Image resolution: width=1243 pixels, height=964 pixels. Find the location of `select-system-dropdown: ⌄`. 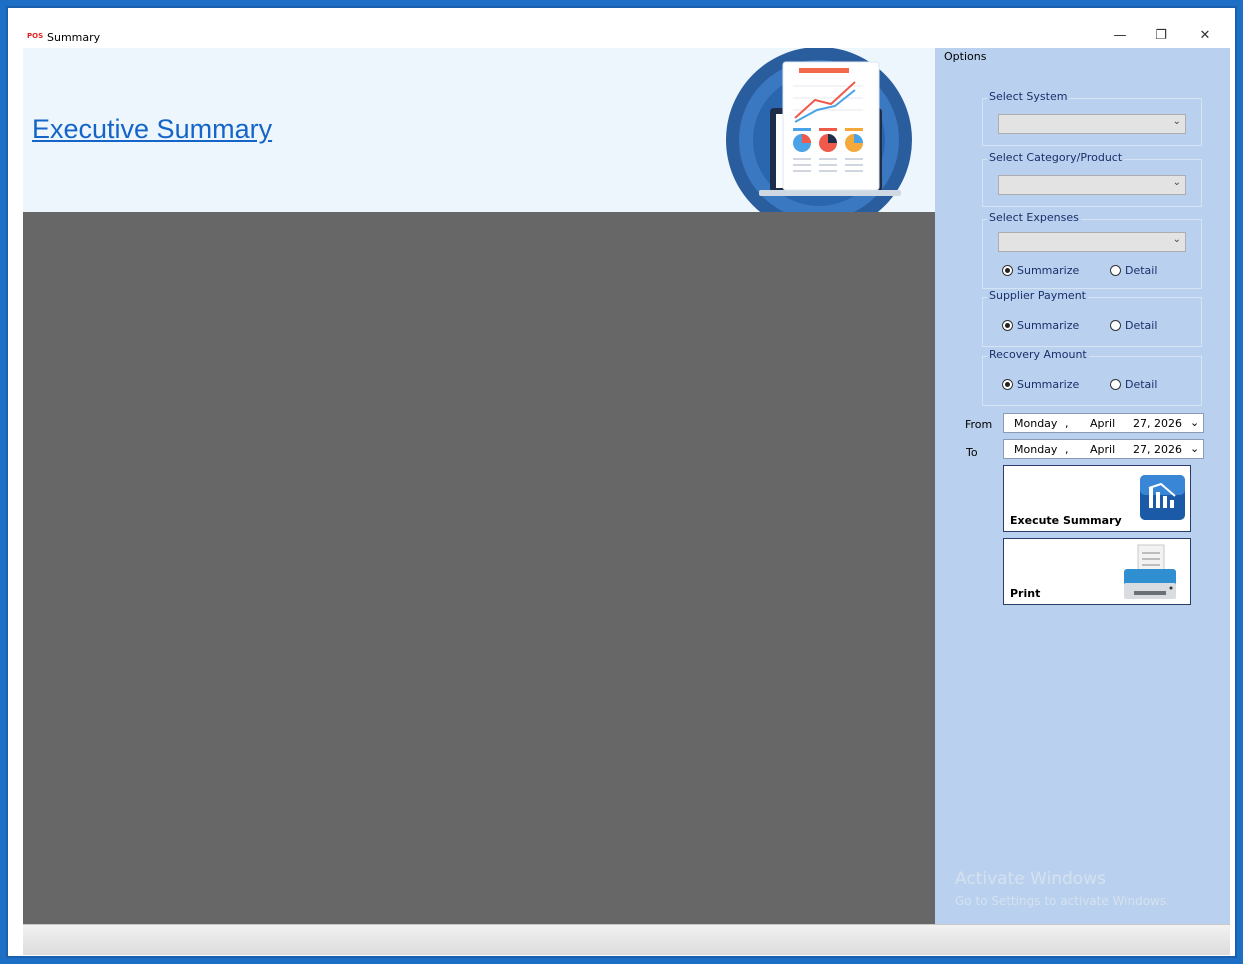

select-system-dropdown: ⌄ is located at coordinates (1092, 124).